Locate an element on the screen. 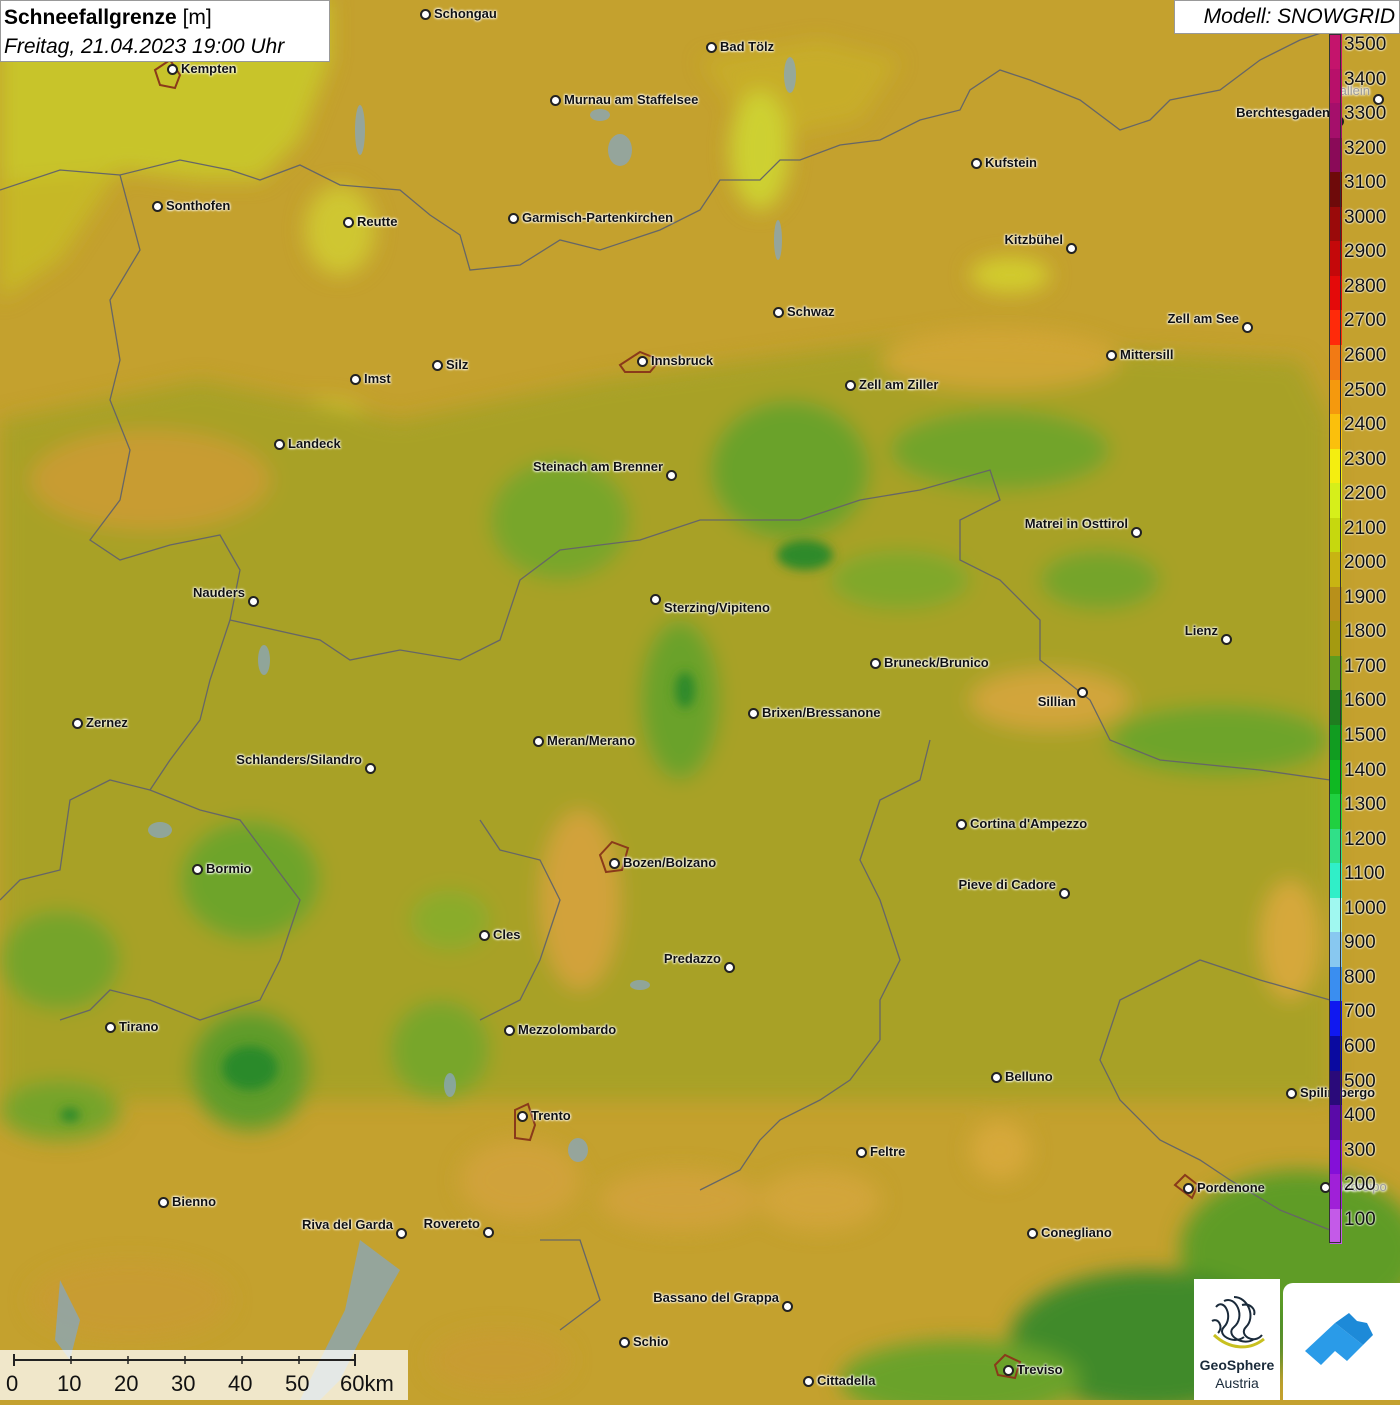 The width and height of the screenshot is (1400, 1405). city-label: Treviso is located at coordinates (1040, 1369).